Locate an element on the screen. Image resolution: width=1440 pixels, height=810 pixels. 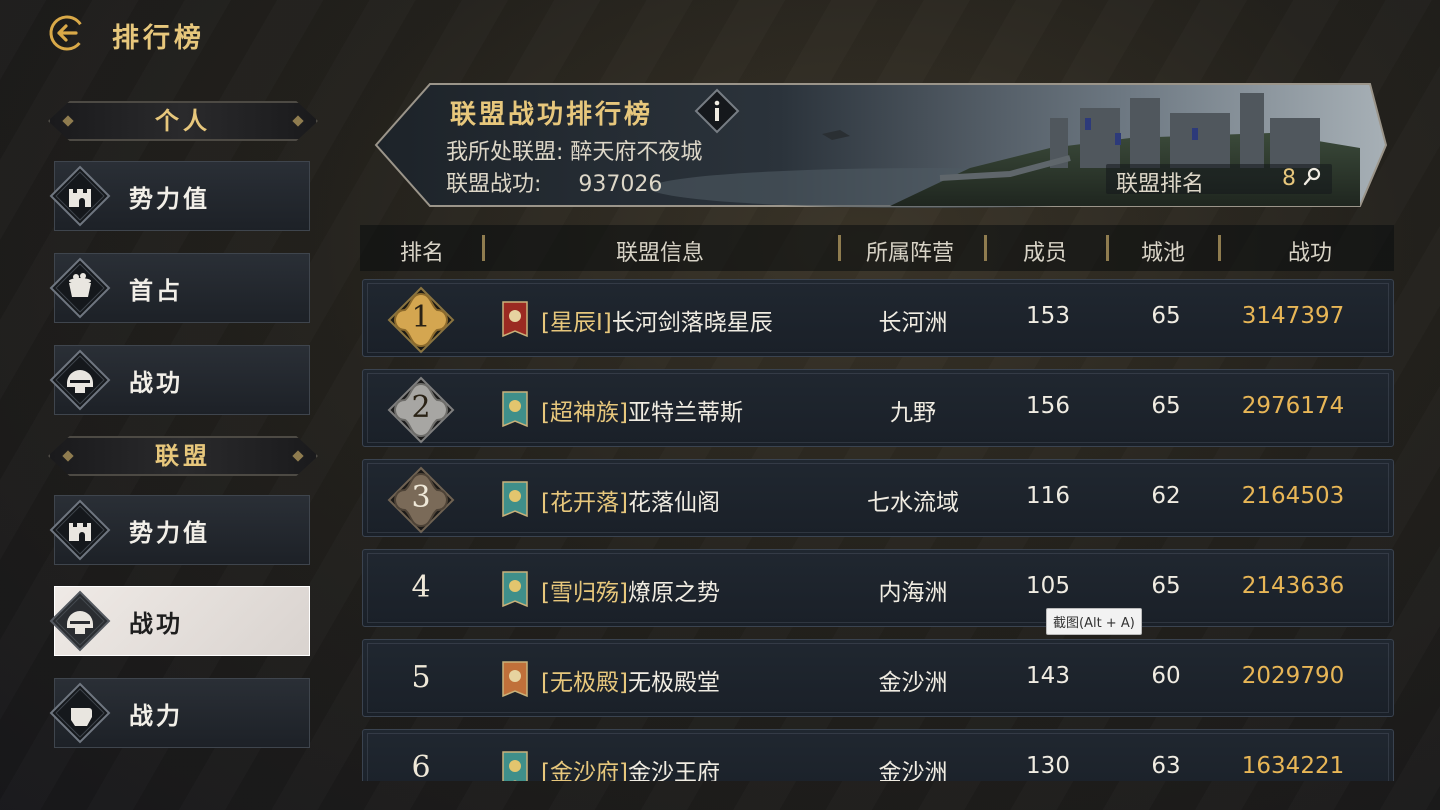
col-rank: 排名 is located at coordinates (421, 253).